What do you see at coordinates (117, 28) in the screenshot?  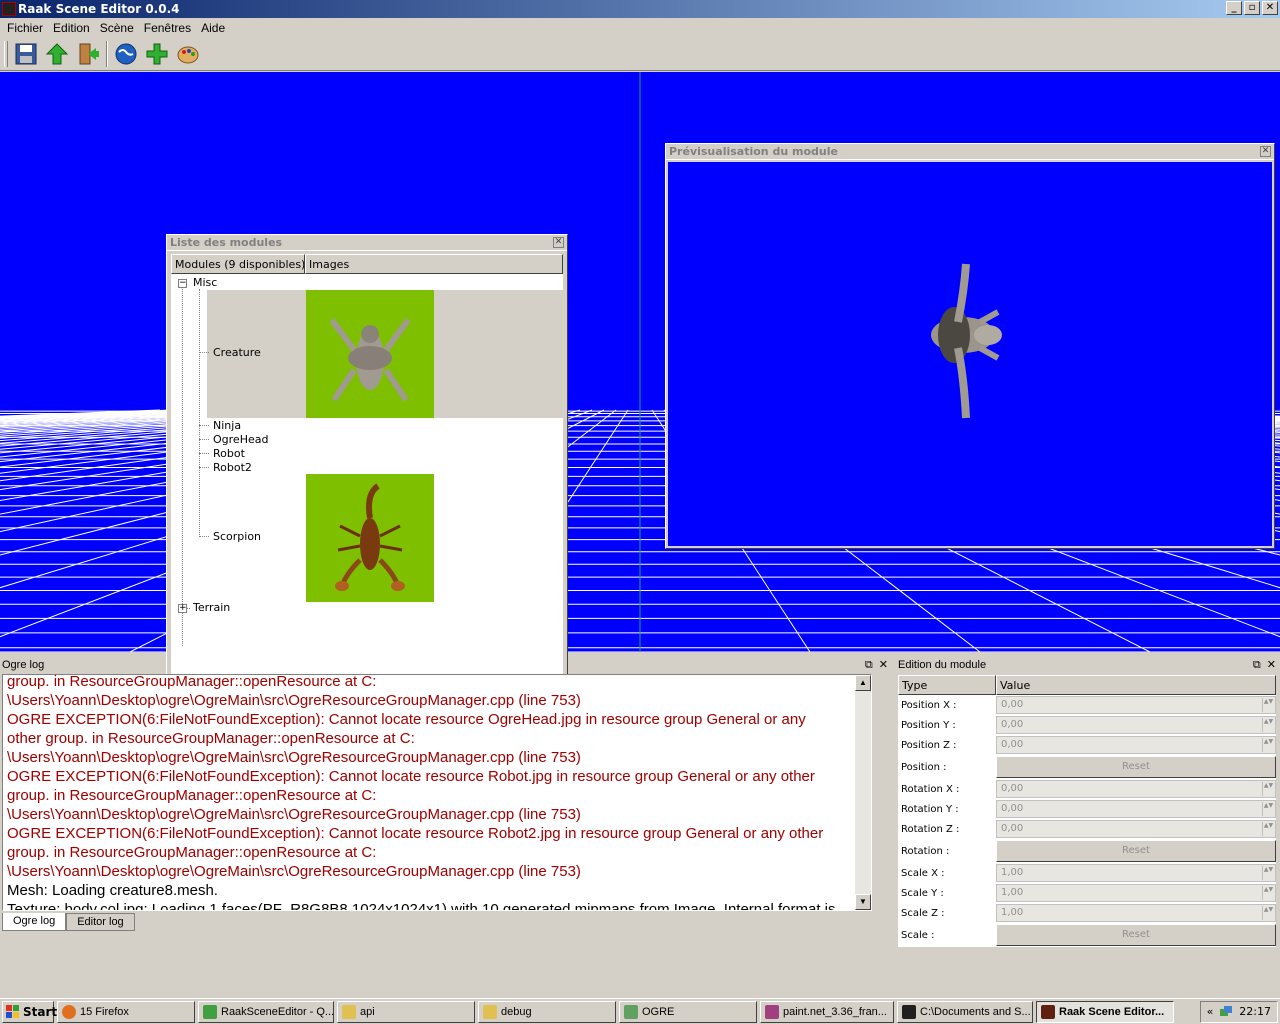 I see `menu-scene: Scène` at bounding box center [117, 28].